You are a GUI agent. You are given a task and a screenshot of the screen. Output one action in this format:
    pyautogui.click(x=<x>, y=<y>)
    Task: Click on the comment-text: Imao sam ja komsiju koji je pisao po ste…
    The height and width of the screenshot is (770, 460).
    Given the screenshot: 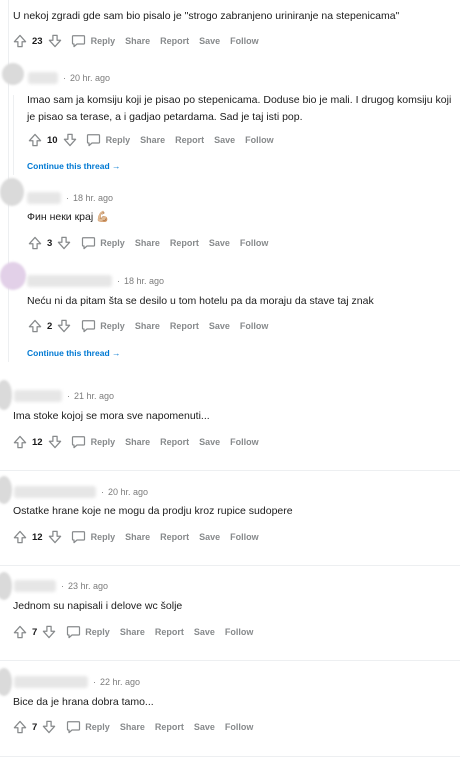 What is the action you would take?
    pyautogui.click(x=239, y=108)
    